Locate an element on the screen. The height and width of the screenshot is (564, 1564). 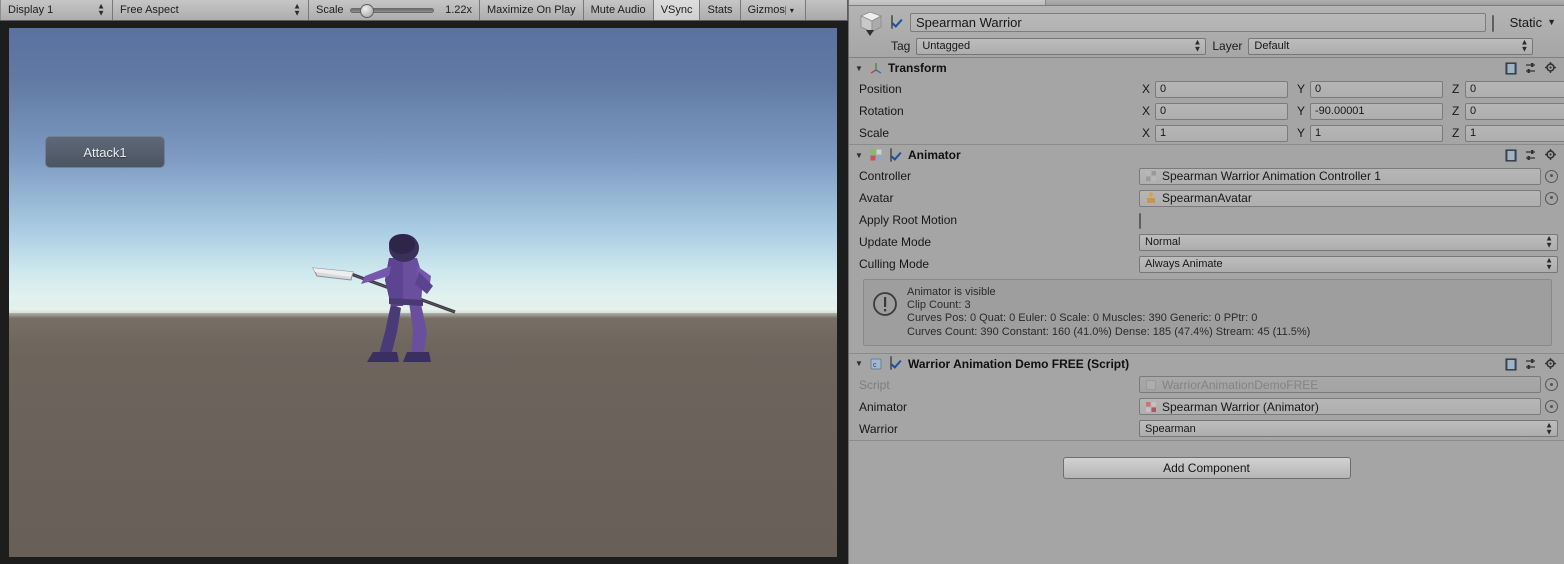
scale-slider-group: Scale 1.22x is located at coordinates (394, 10).